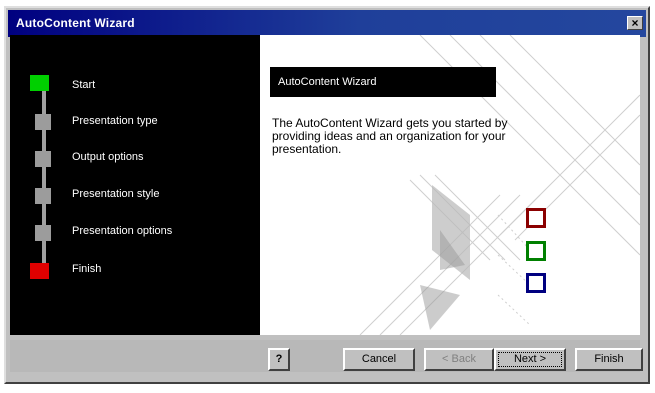 The image size is (655, 393). Describe the element at coordinates (536, 251) in the screenshot. I see `green-square-icon` at that location.